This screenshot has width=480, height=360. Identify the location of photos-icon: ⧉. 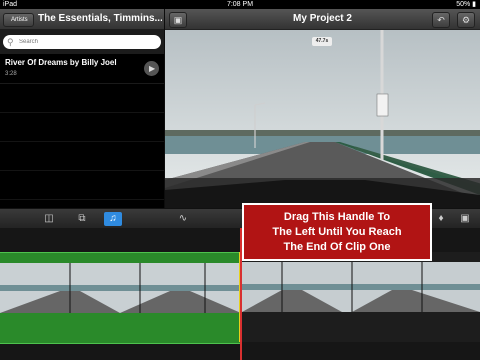
(82, 218).